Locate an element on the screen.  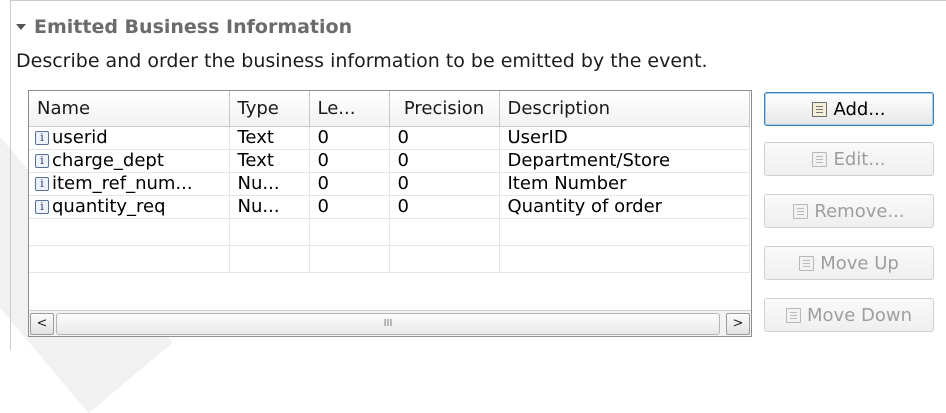
column-header-name: Name is located at coordinates (129, 109).